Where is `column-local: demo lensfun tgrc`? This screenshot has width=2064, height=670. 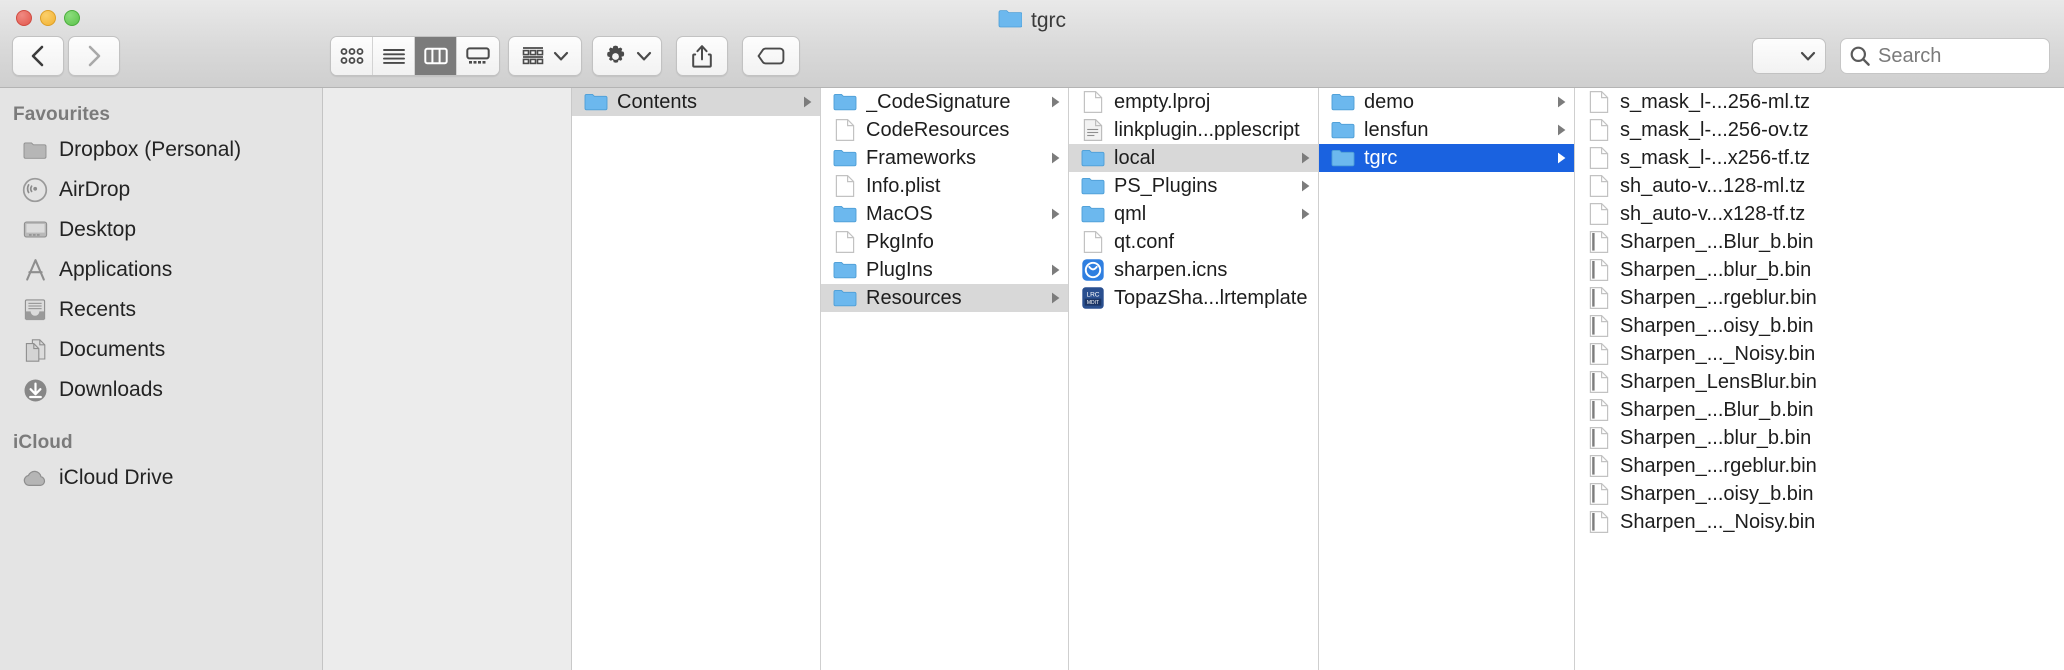 column-local: demo lensfun tgrc is located at coordinates (1447, 379).